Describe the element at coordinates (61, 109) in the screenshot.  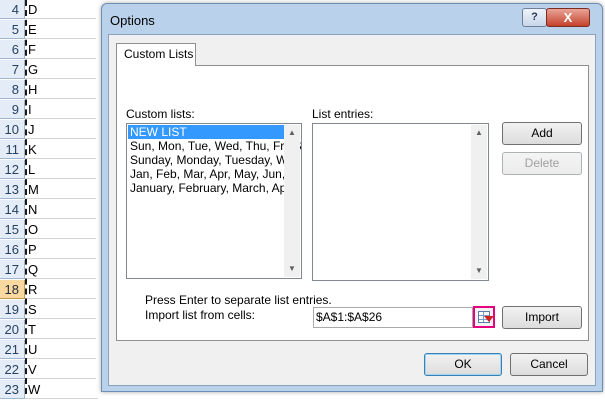
I see `sheet-cell: I` at that location.